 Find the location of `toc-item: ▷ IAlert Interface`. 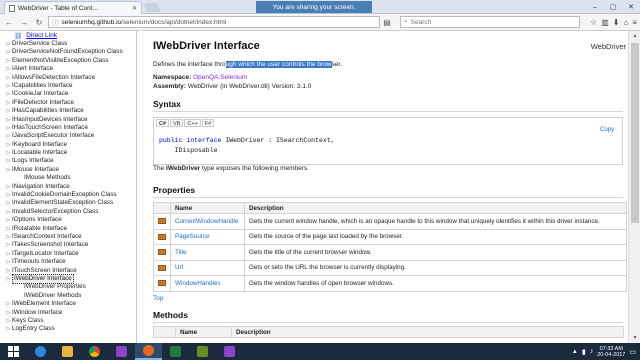

toc-item: ▷ IAlert Interface is located at coordinates (68, 69).